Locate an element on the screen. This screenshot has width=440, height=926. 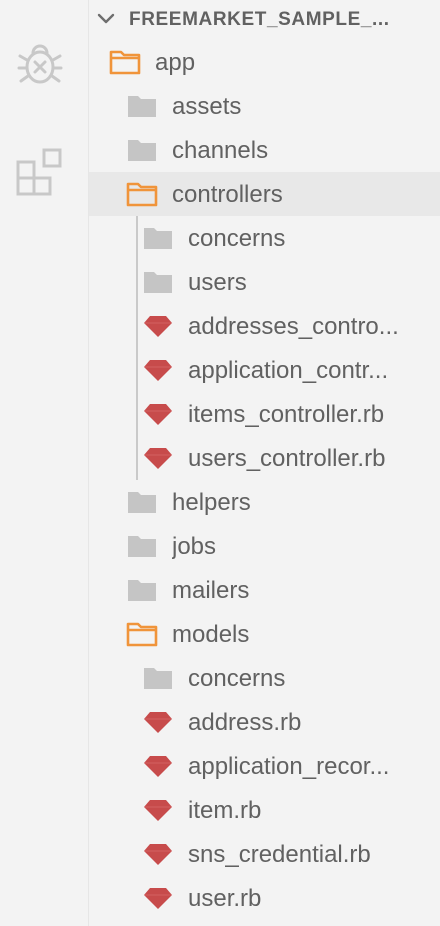
tree-item-folder: mailers is located at coordinates (264, 590).